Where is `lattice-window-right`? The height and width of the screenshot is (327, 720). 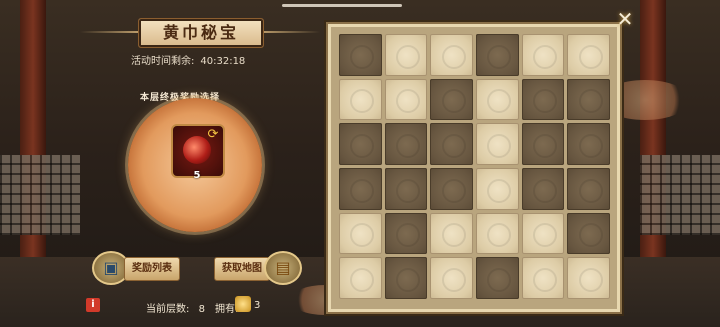
lattice-window-right is located at coordinates (680, 195).